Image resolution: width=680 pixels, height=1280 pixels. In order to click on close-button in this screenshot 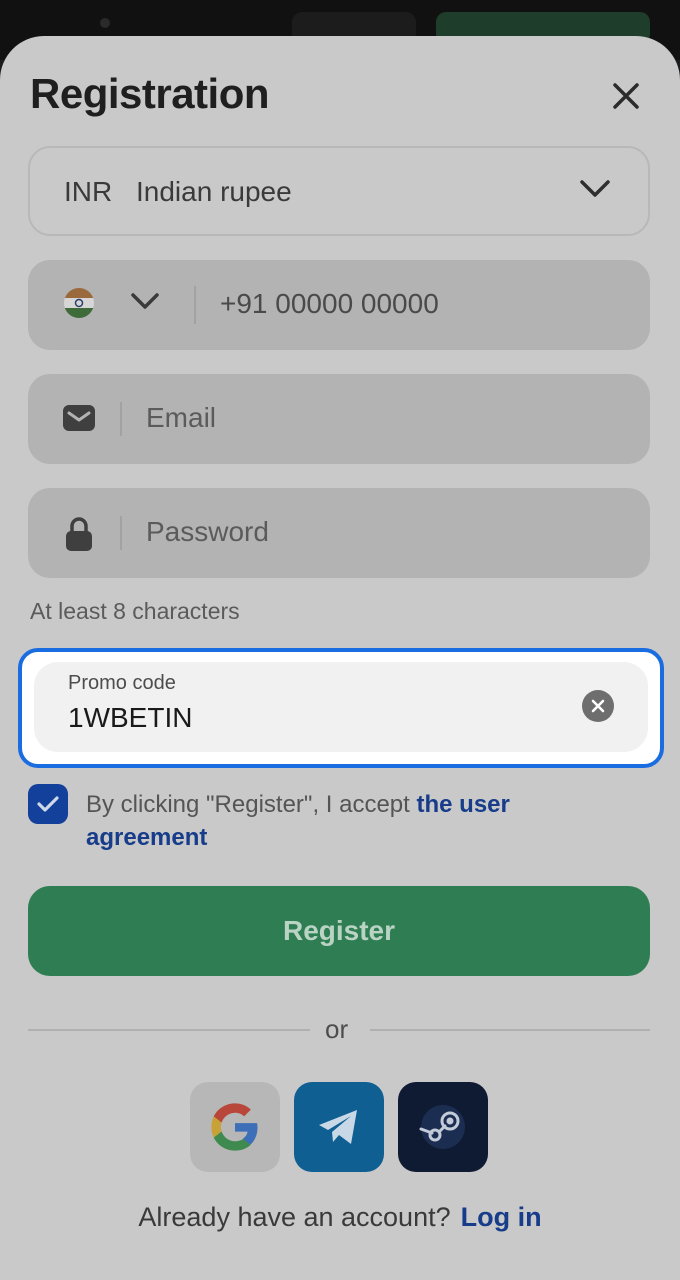, I will do `click(626, 96)`.